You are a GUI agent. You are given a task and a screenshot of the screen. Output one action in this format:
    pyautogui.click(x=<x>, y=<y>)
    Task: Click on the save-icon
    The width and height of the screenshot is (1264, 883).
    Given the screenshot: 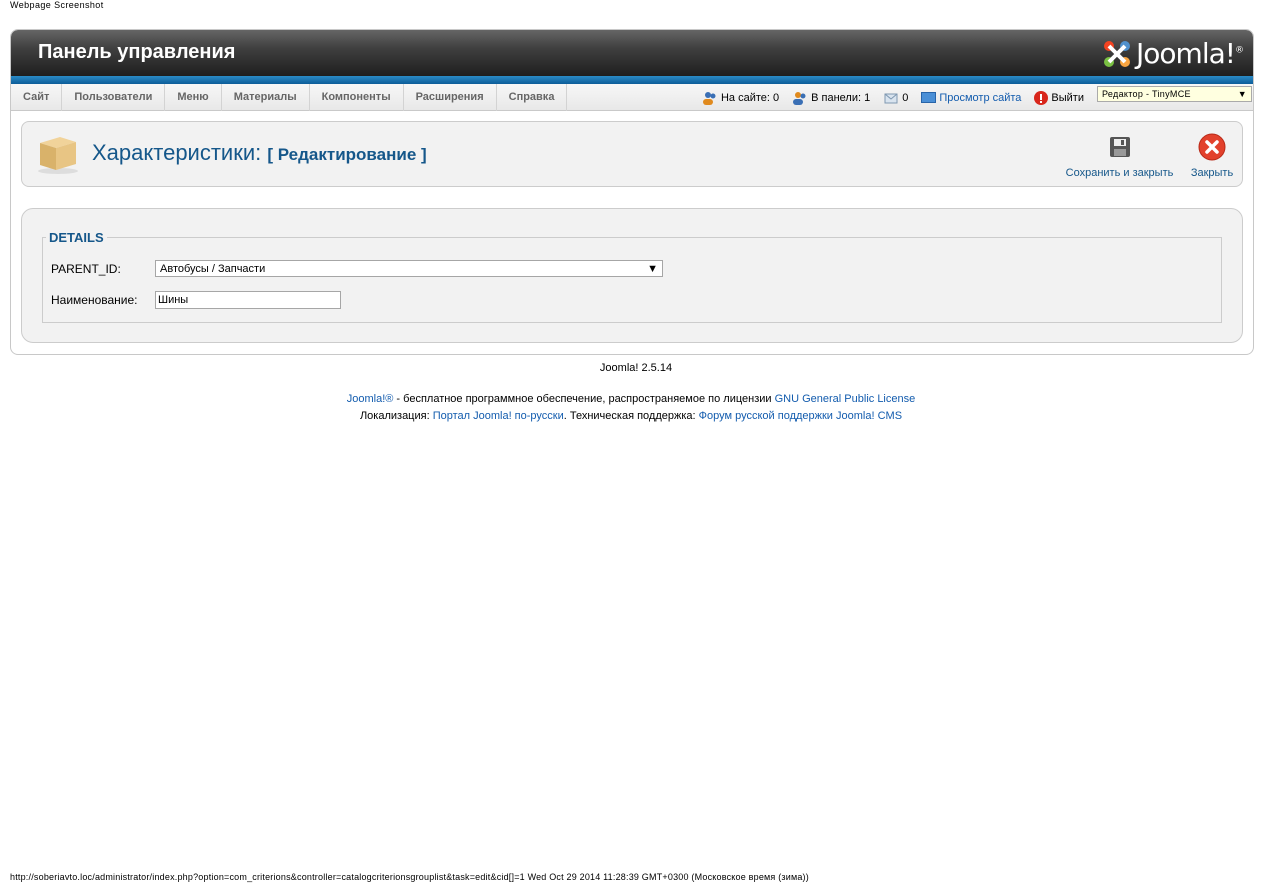 What is the action you would take?
    pyautogui.click(x=1119, y=147)
    